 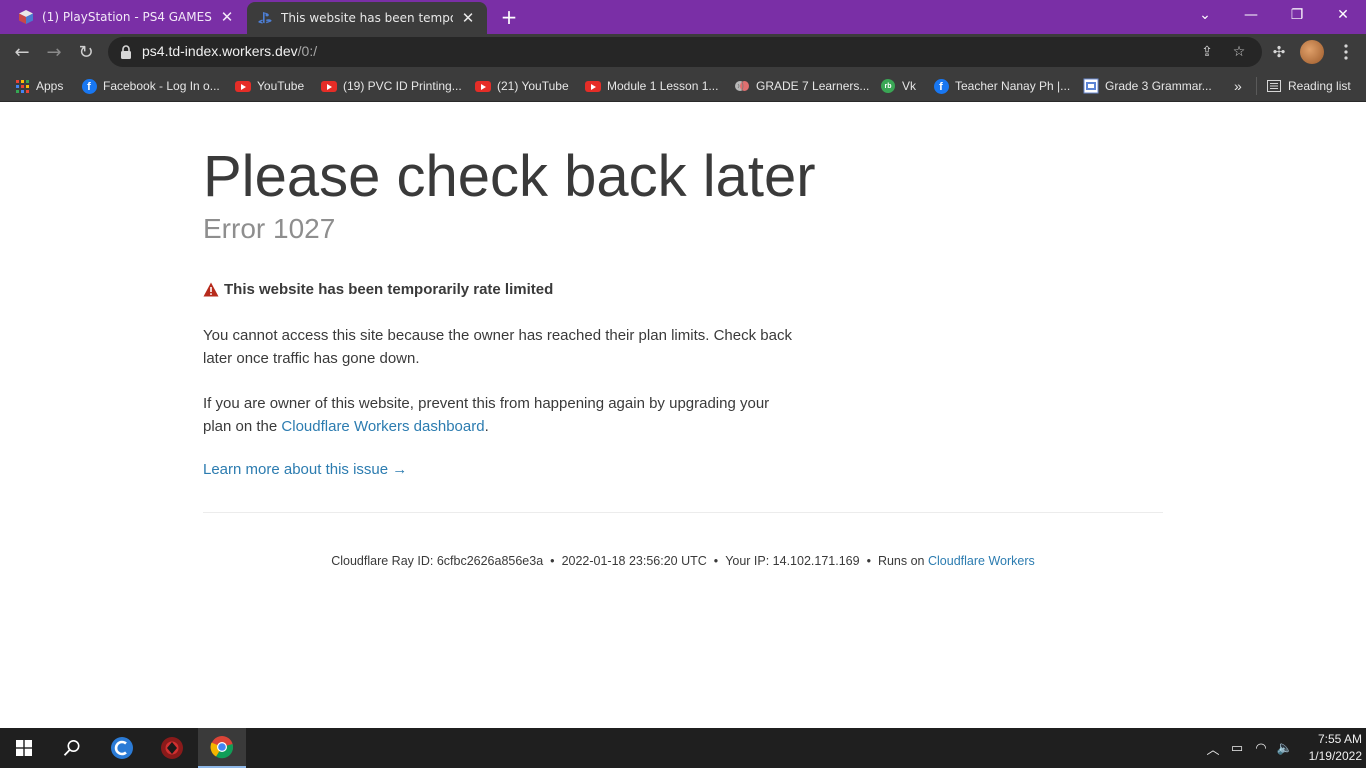 I want to click on tab-rate-limited: This website has been temporarily ✕, so click(x=367, y=18).